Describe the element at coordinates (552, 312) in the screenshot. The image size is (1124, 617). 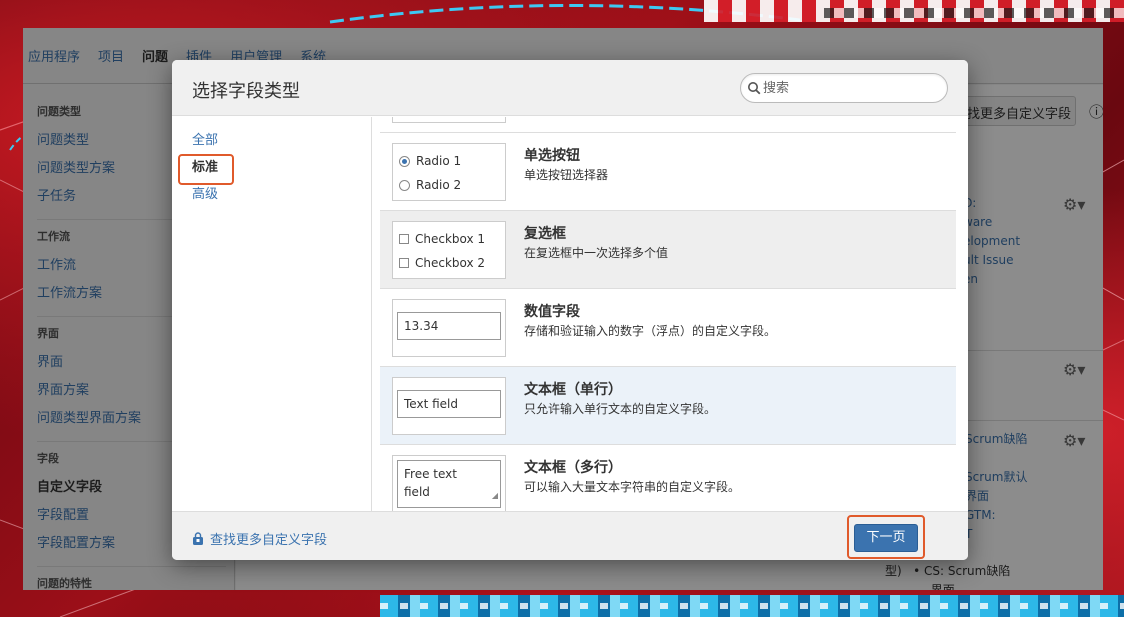
I see `field-type-name: 数值字段` at that location.